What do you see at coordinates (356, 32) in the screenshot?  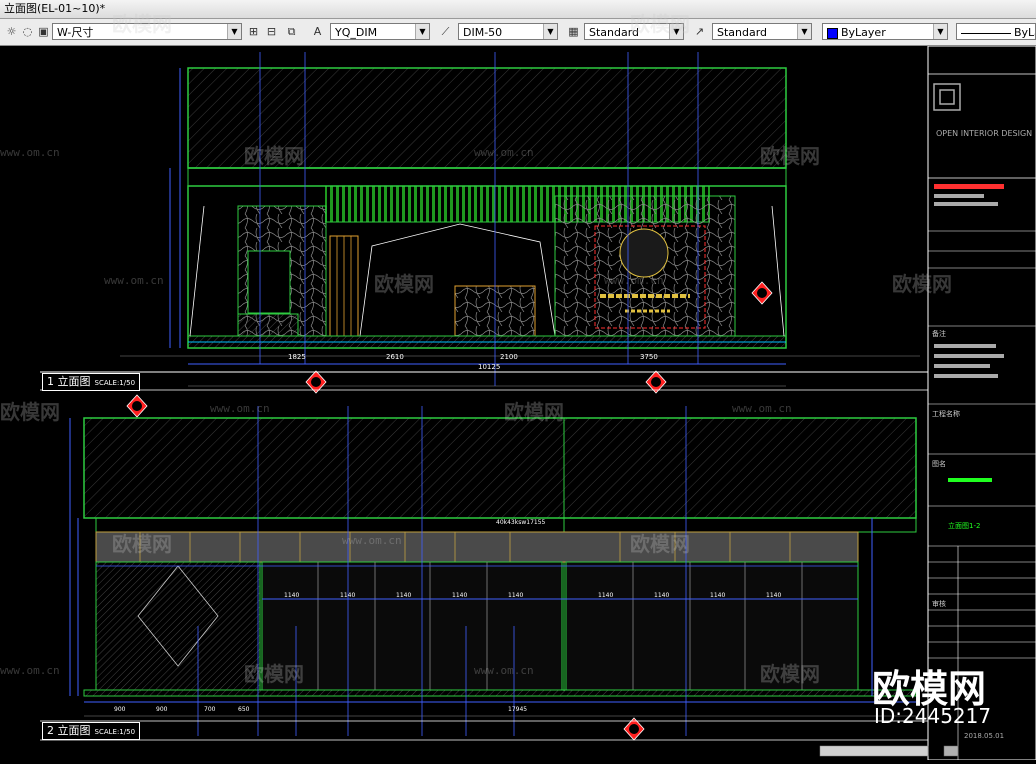 I see `text-style-value: YQ_DIM` at bounding box center [356, 32].